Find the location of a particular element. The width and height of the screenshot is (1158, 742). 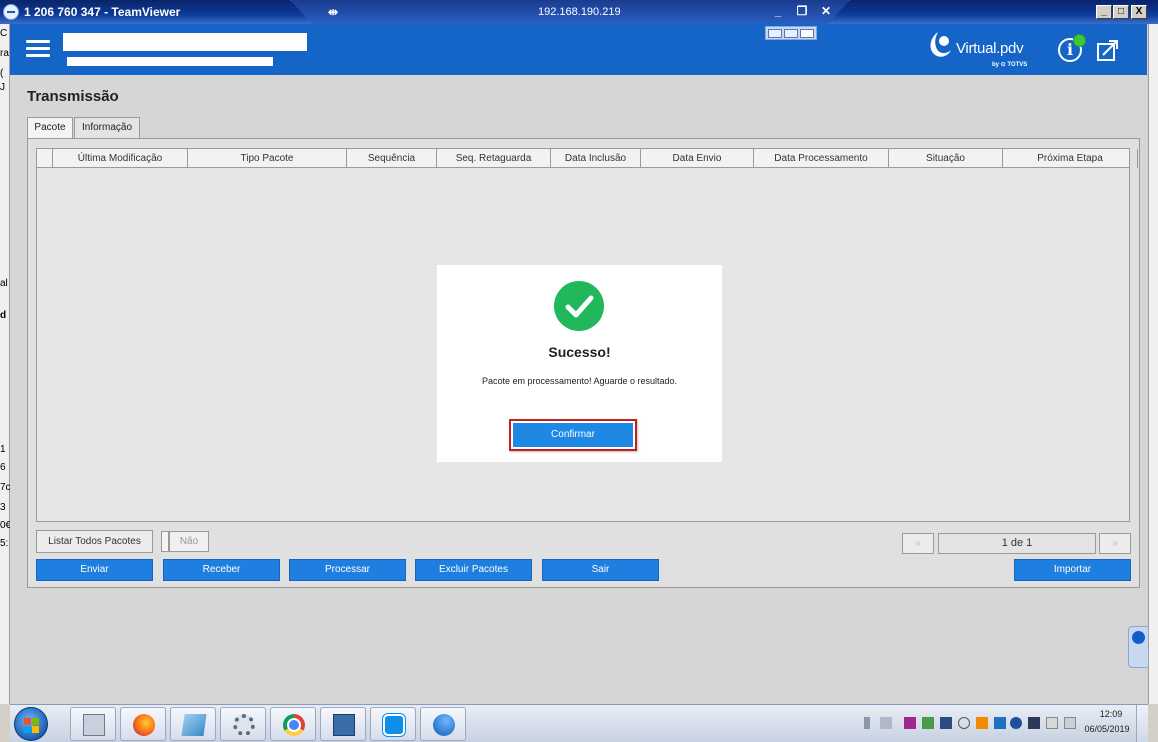

taskbar-firefox is located at coordinates (143, 724).